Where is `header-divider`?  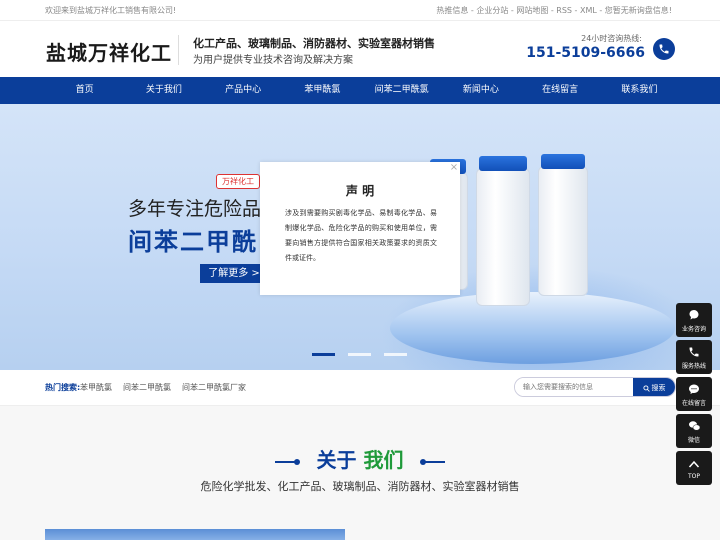
header-divider is located at coordinates (178, 50).